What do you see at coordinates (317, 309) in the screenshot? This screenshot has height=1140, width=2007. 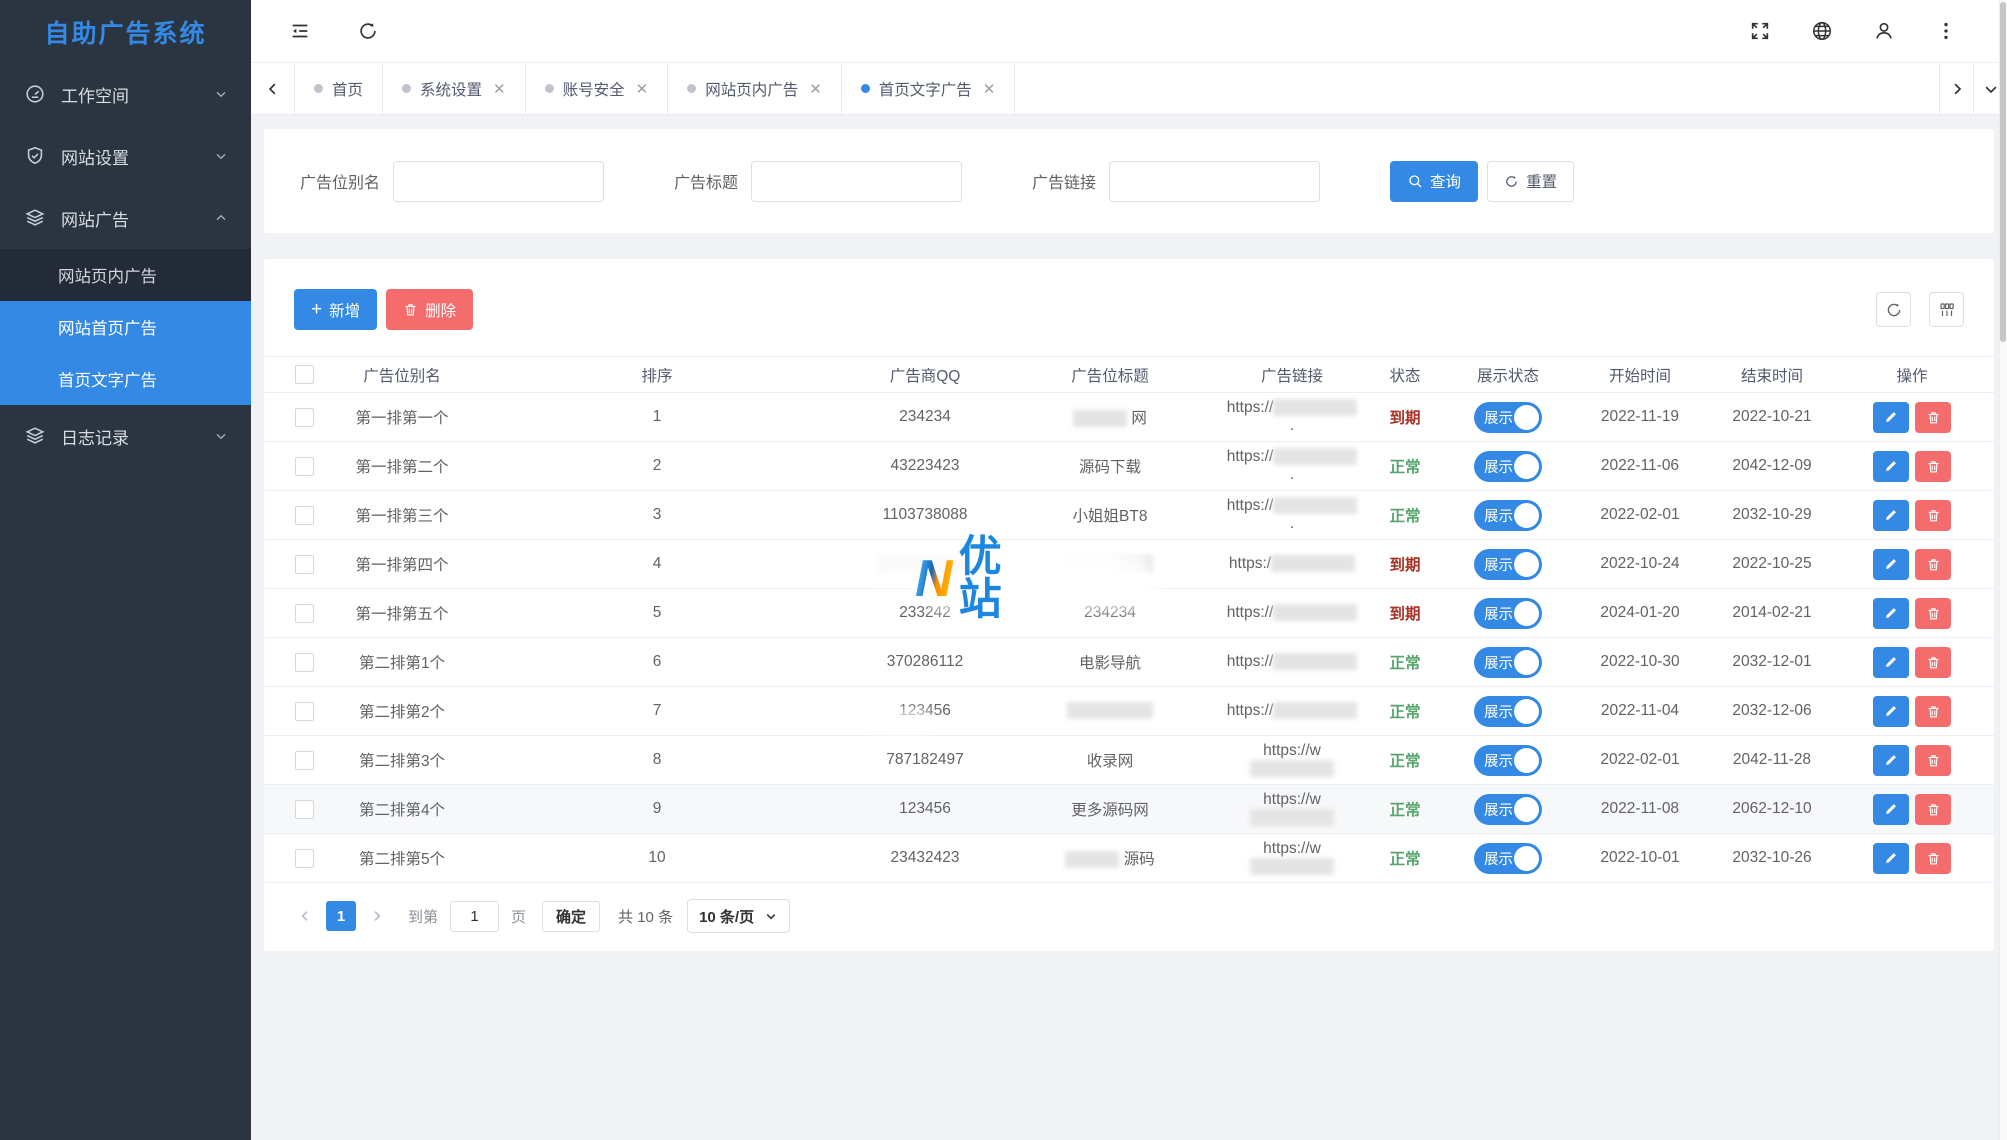 I see `plus-icon: +` at bounding box center [317, 309].